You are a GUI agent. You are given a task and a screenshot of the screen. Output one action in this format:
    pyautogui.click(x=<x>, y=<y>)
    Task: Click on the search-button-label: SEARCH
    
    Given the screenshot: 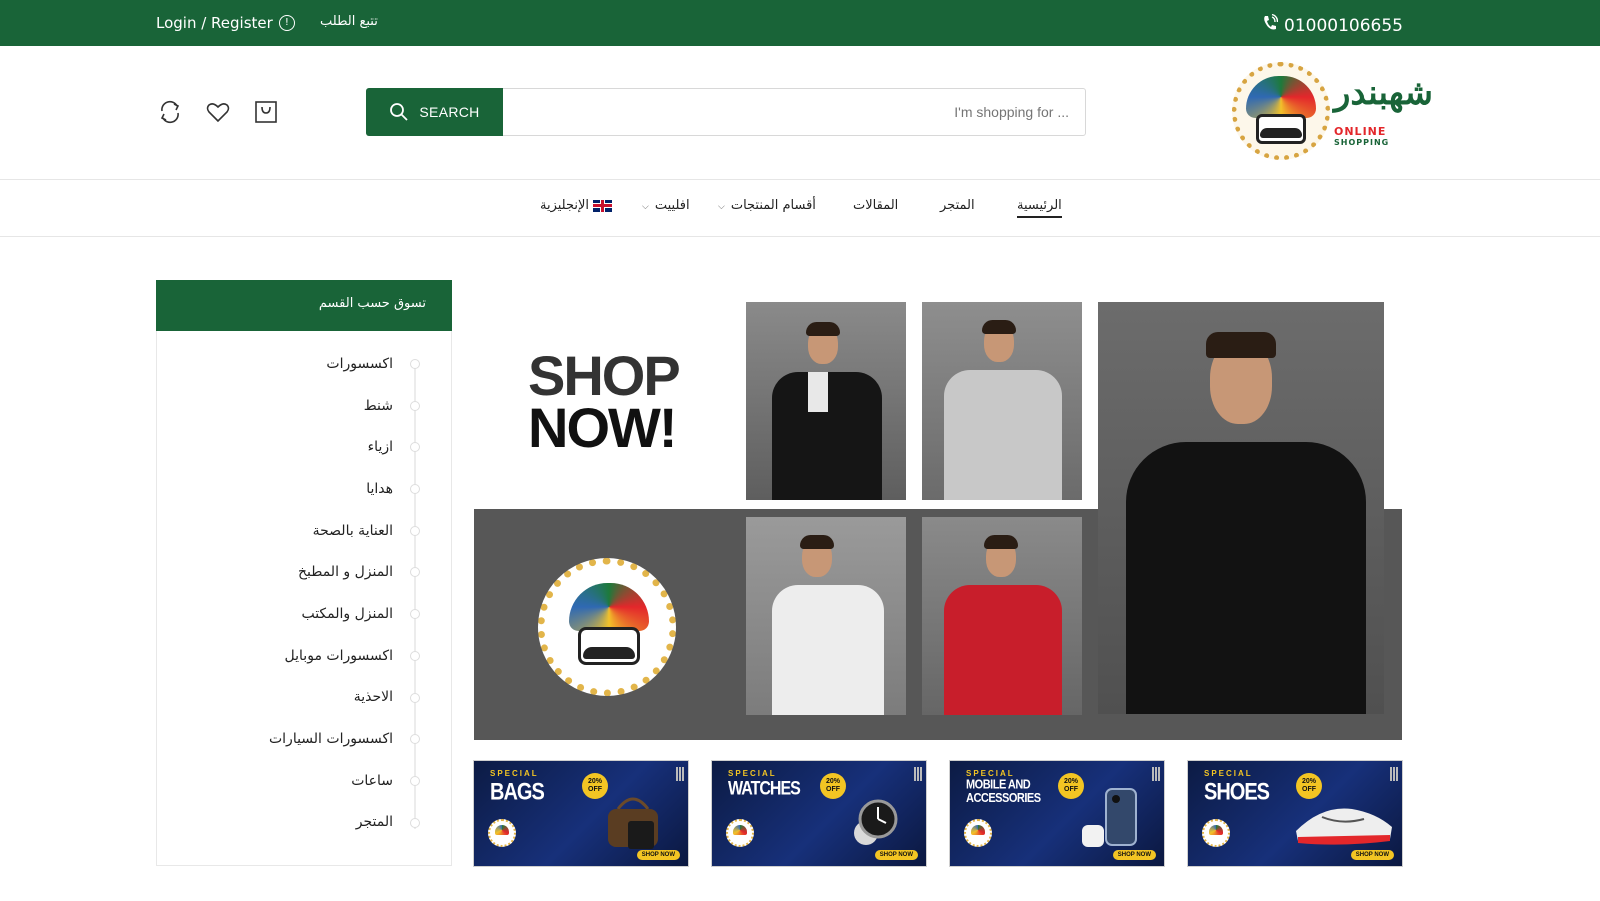 What is the action you would take?
    pyautogui.click(x=449, y=112)
    